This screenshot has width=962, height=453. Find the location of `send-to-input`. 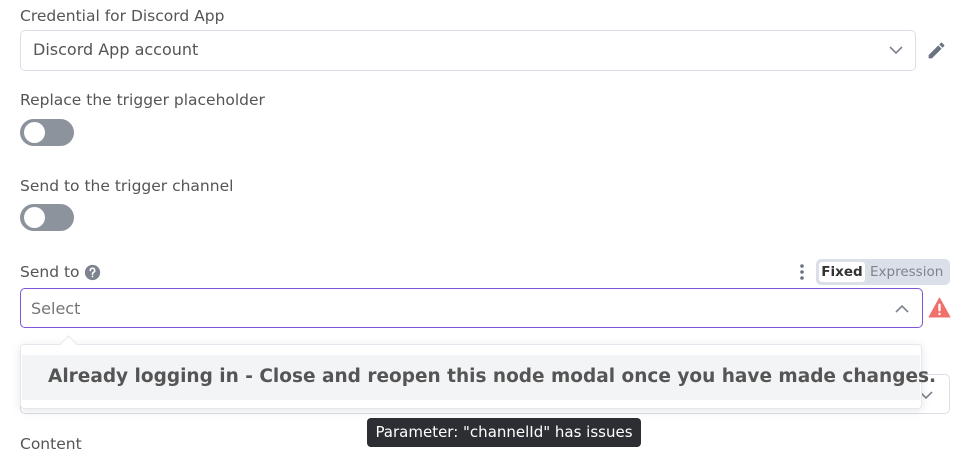

send-to-input is located at coordinates (451, 308).